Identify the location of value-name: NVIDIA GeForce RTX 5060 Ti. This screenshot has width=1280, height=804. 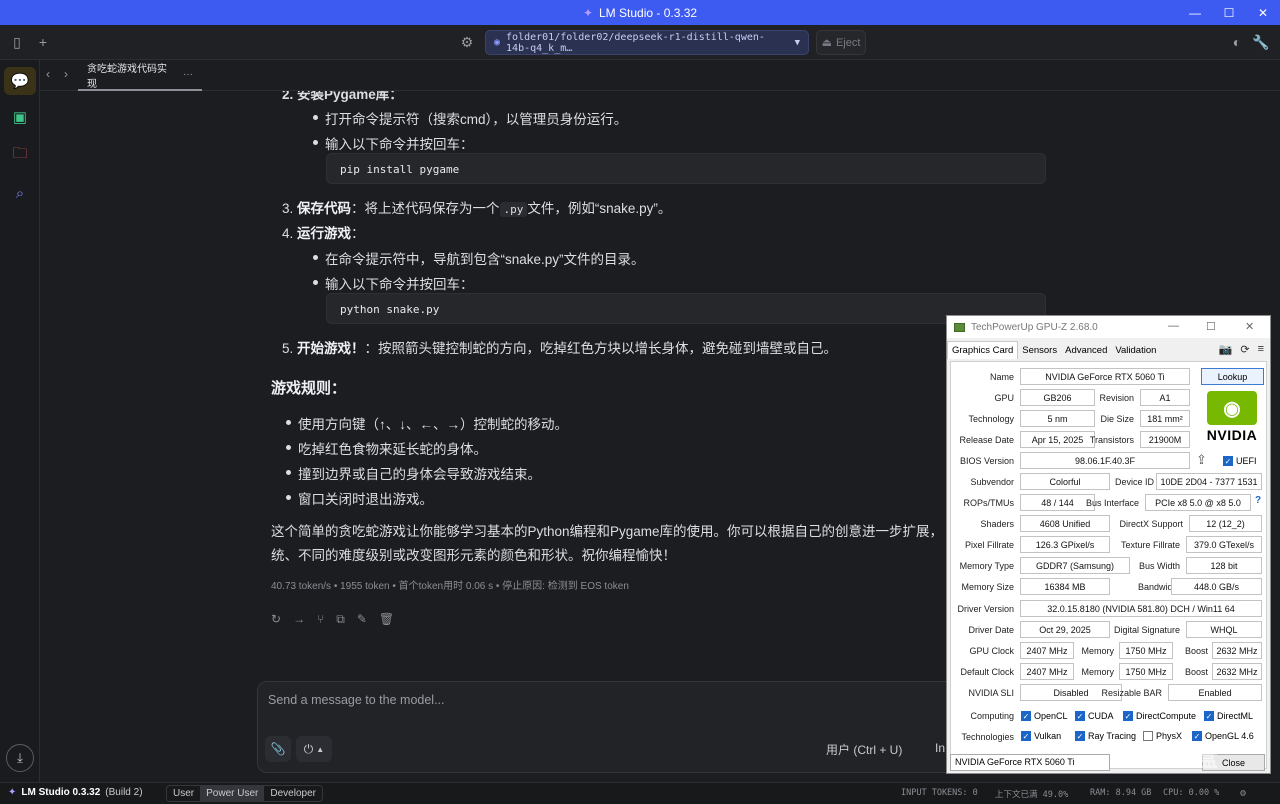
(1105, 376).